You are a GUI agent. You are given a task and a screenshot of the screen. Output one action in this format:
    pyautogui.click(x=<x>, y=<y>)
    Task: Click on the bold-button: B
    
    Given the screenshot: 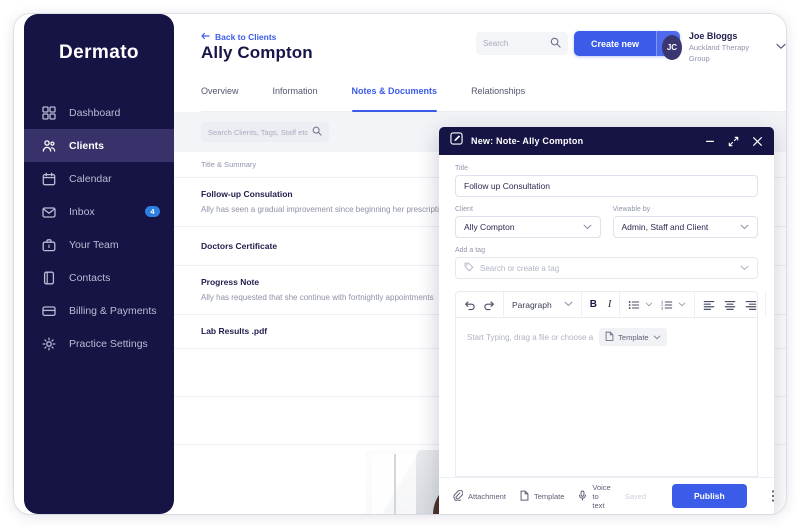 What is the action you would take?
    pyautogui.click(x=593, y=304)
    